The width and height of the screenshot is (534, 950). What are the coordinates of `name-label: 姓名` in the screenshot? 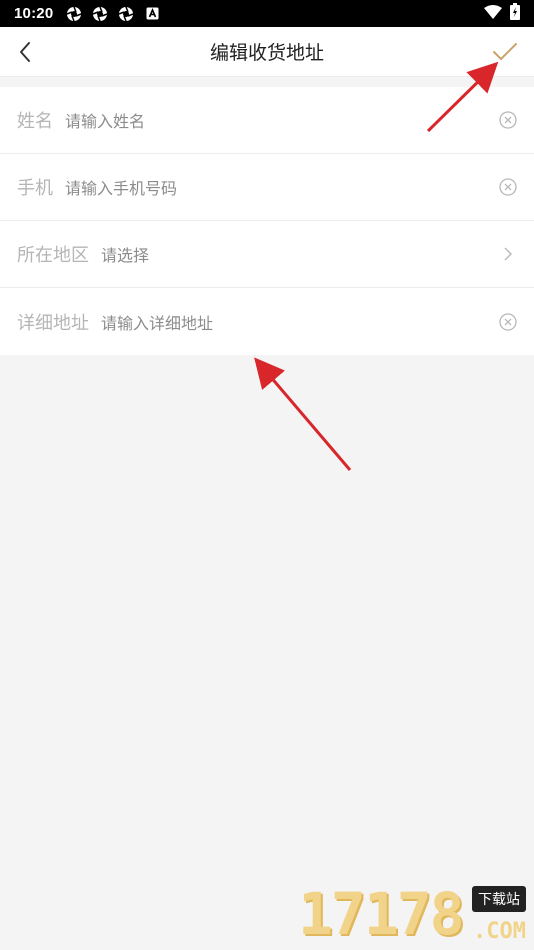 It's located at (35, 121).